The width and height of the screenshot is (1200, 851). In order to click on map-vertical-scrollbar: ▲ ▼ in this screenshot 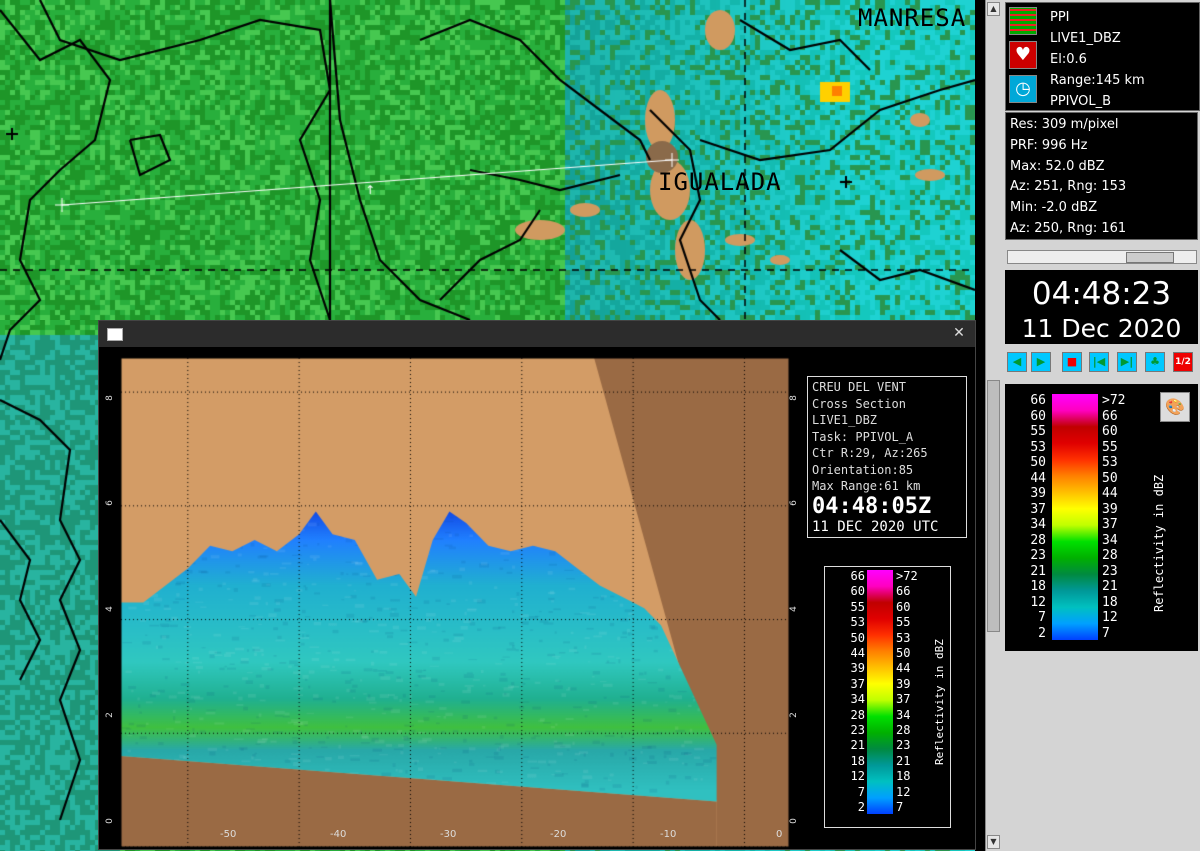, I will do `click(992, 425)`.